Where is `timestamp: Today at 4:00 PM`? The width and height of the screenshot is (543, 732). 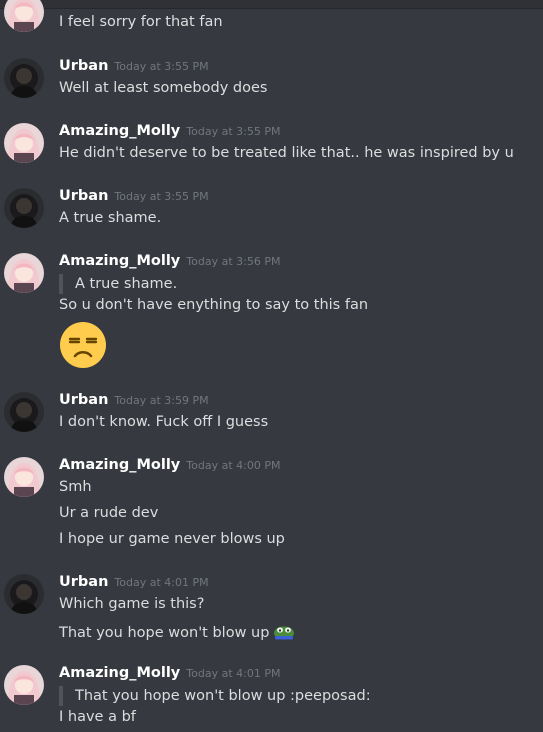 timestamp: Today at 4:00 PM is located at coordinates (233, 465).